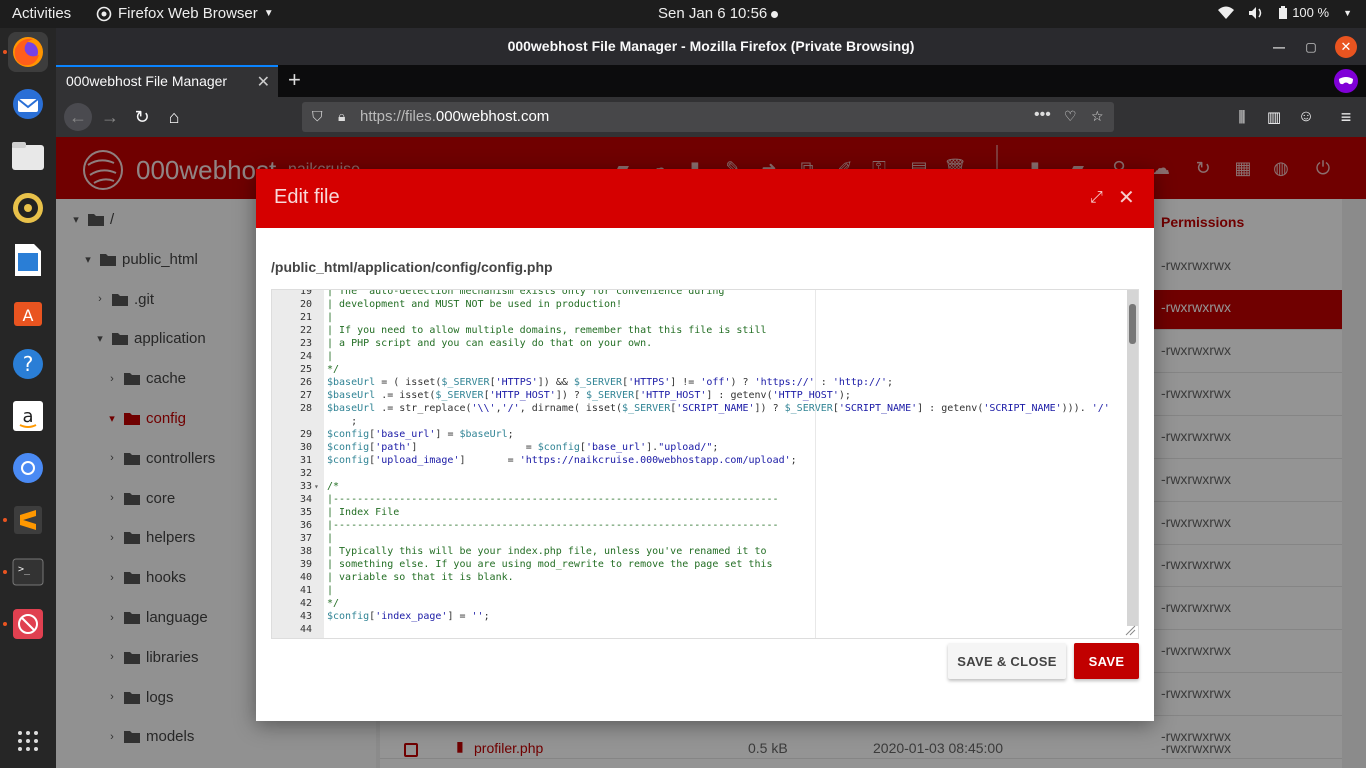  Describe the element at coordinates (1132, 458) in the screenshot. I see `editor-scrollbar` at that location.